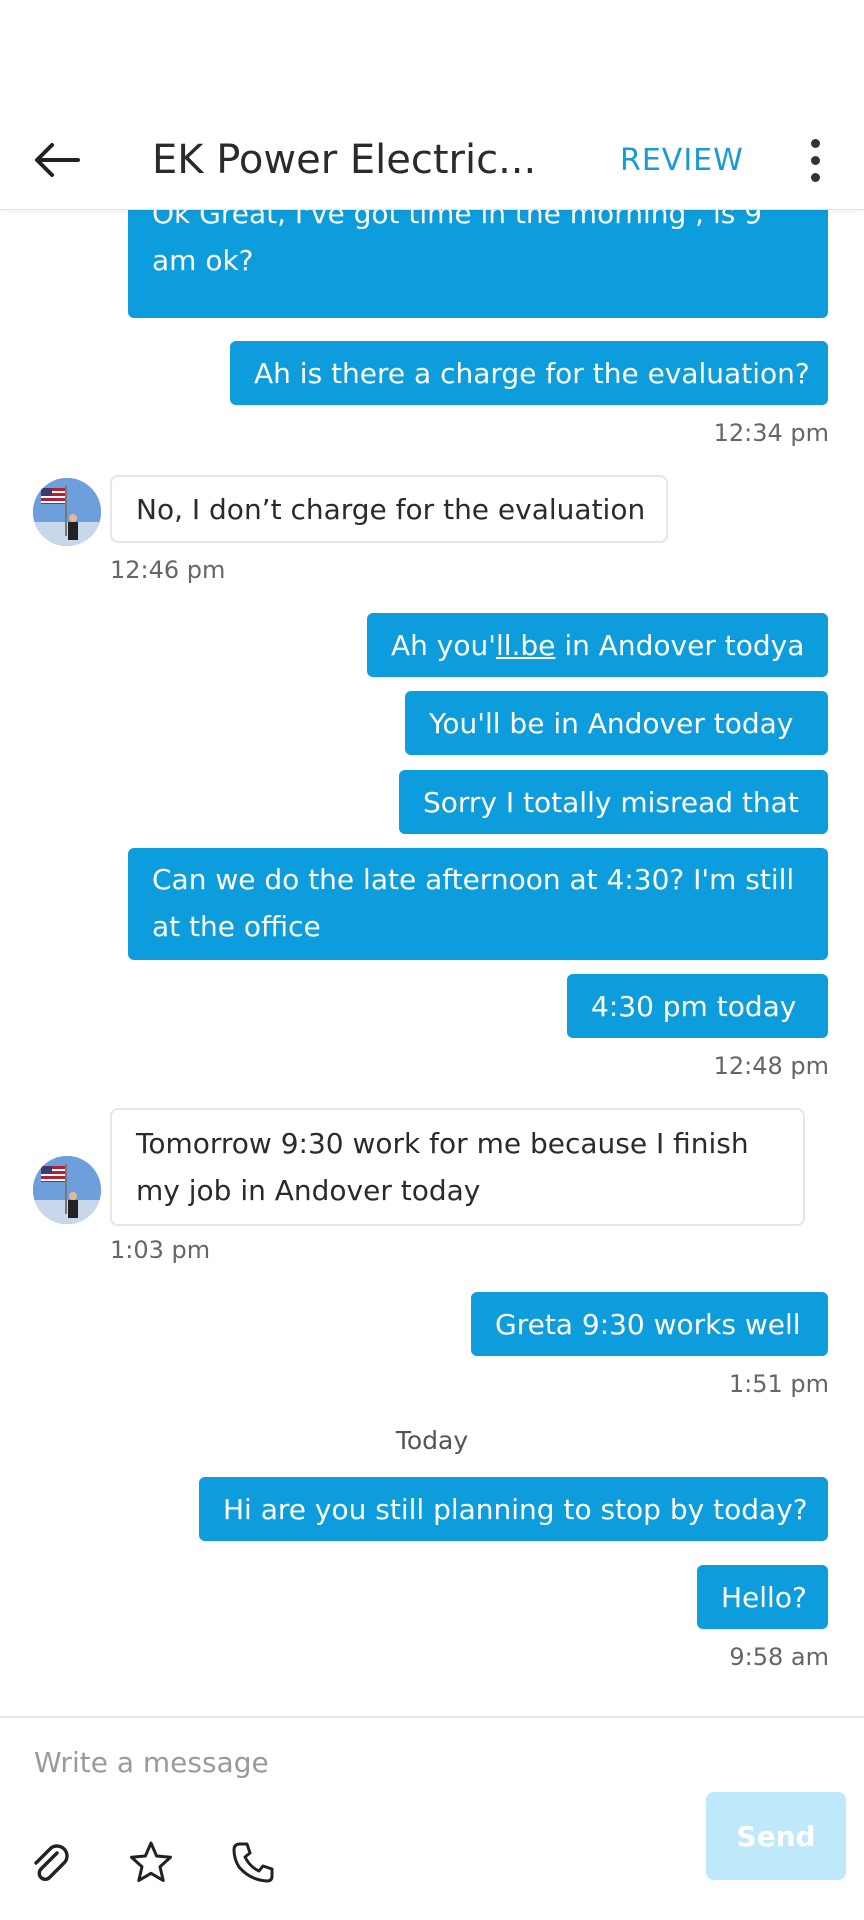 Image resolution: width=864 pixels, height=1920 pixels. I want to click on phone-icon, so click(253, 1862).